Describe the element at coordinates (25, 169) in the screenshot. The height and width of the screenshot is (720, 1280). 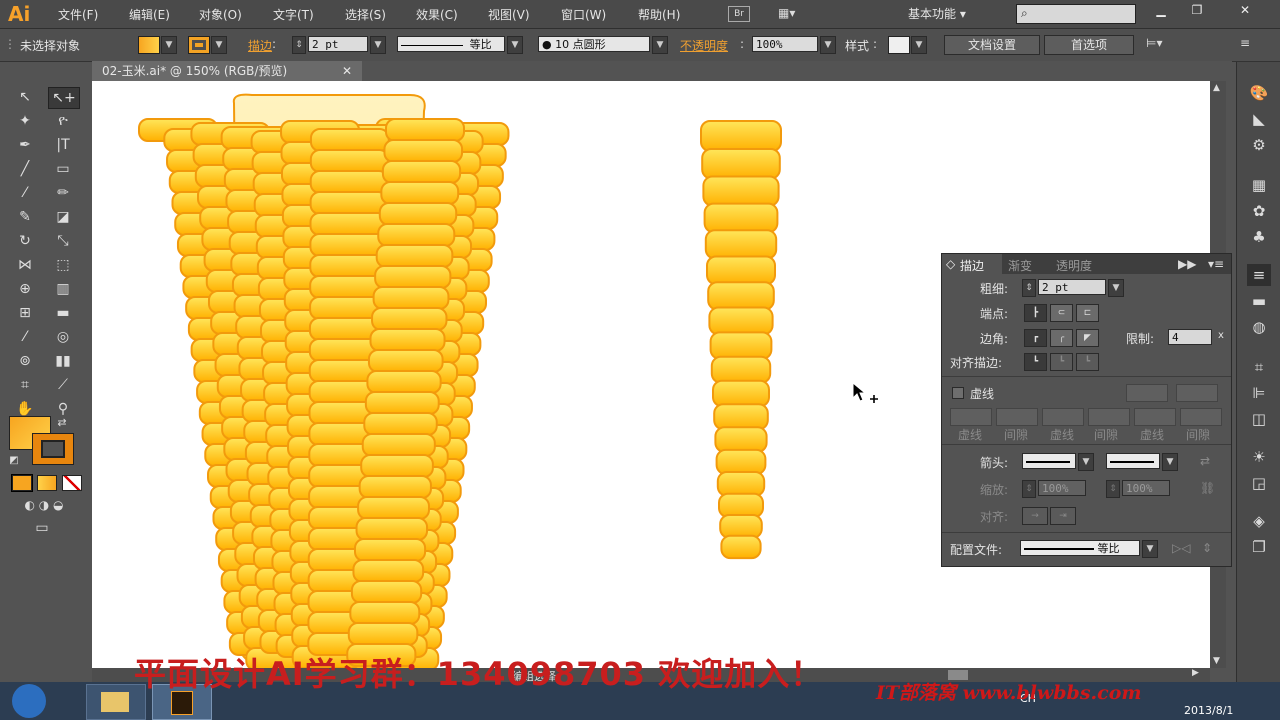
I see `line-tool-icon: ╱` at that location.